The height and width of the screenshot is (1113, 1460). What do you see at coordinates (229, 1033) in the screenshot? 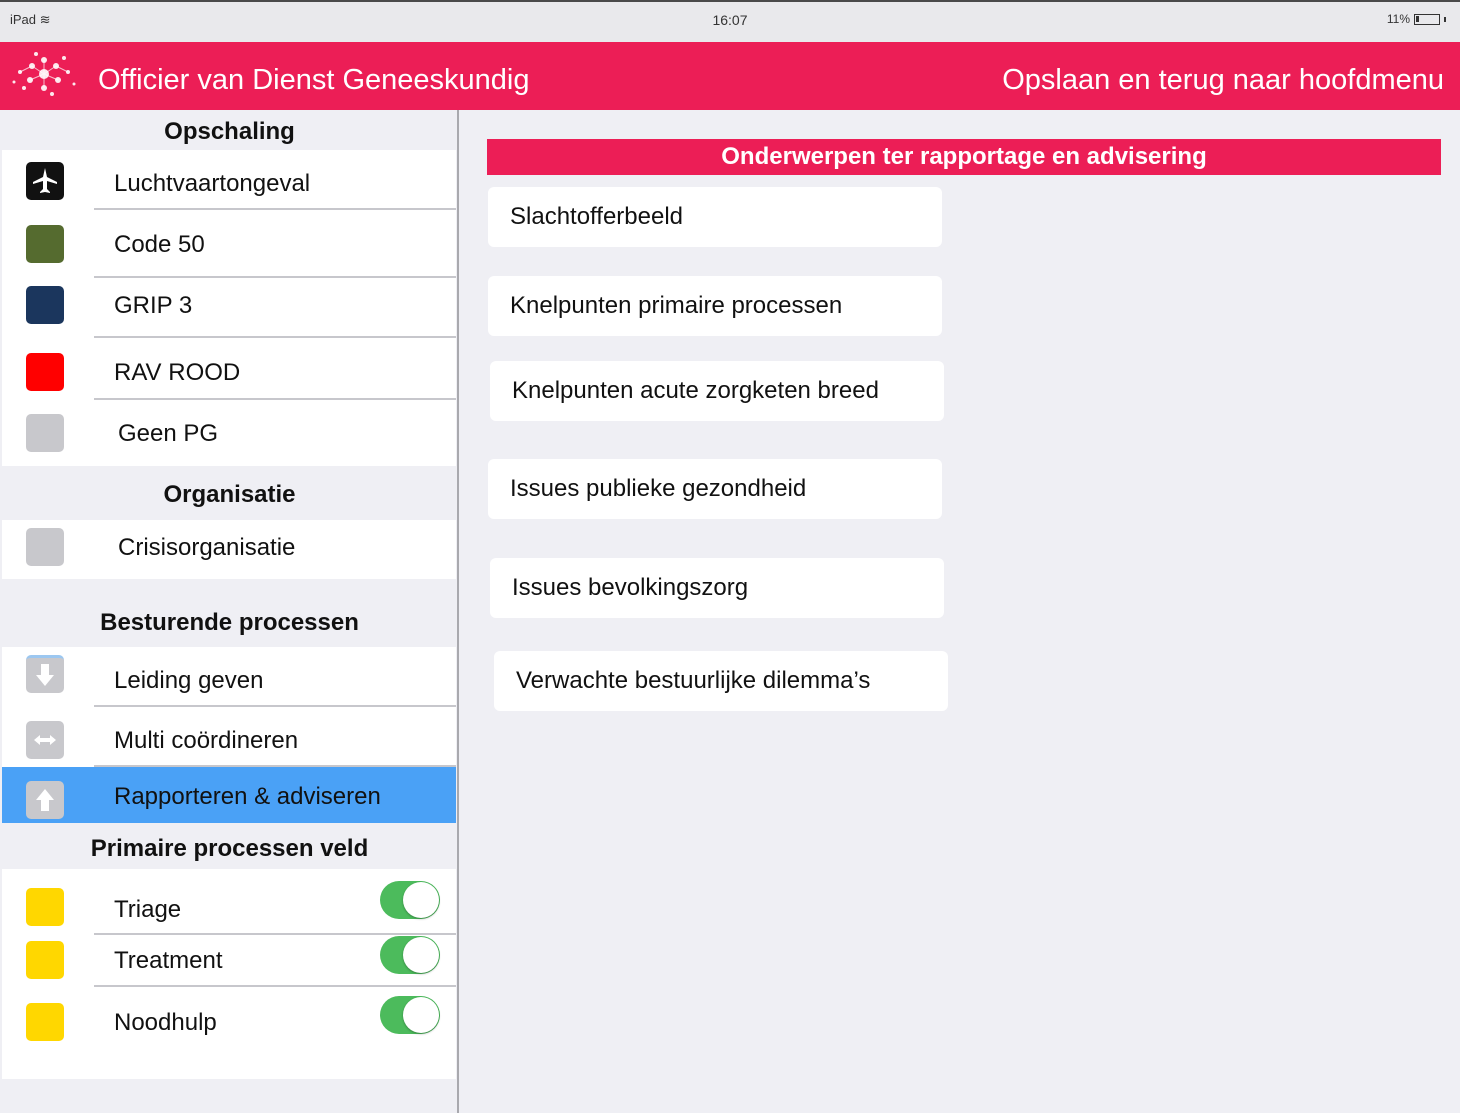
I see `sidebar-item-noodhulp: Noodhulp` at bounding box center [229, 1033].